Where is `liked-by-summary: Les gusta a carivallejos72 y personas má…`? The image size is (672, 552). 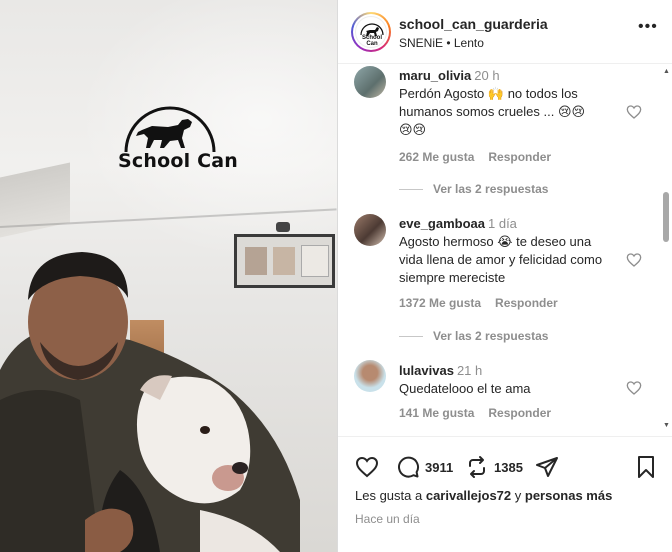
liked-by-summary: Les gusta a carivallejos72 y personas má… is located at coordinates (483, 495).